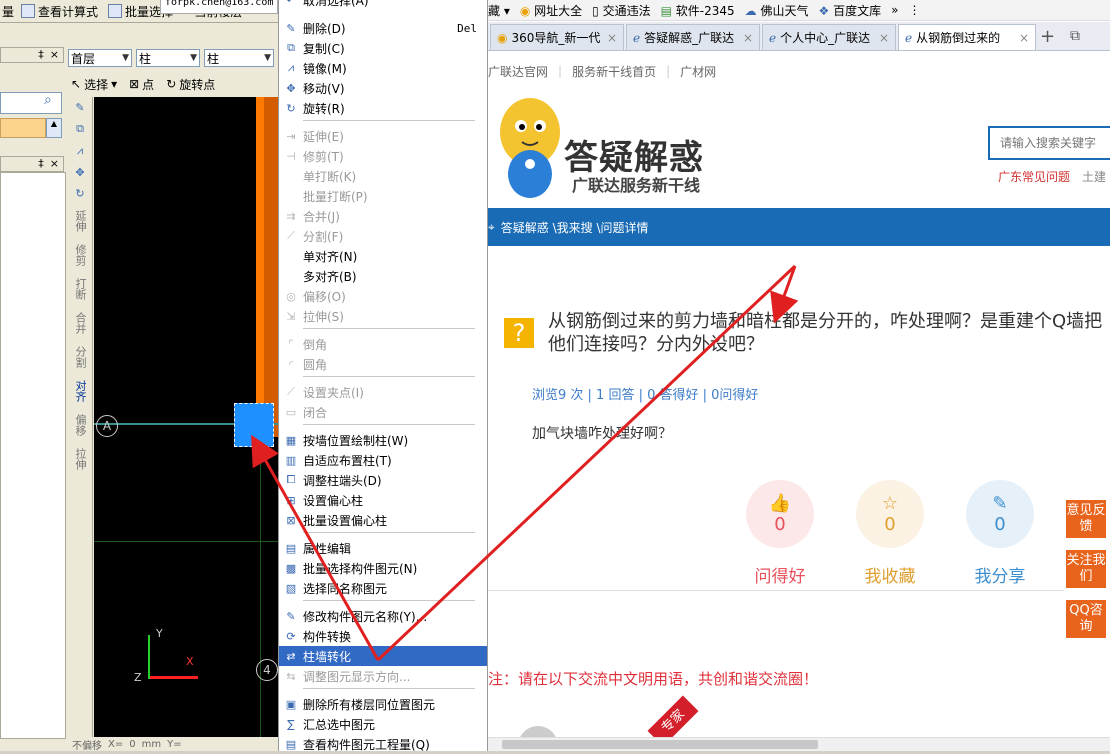 This screenshot has height=754, width=1110. I want to click on stat-label: 我收藏, so click(890, 574).